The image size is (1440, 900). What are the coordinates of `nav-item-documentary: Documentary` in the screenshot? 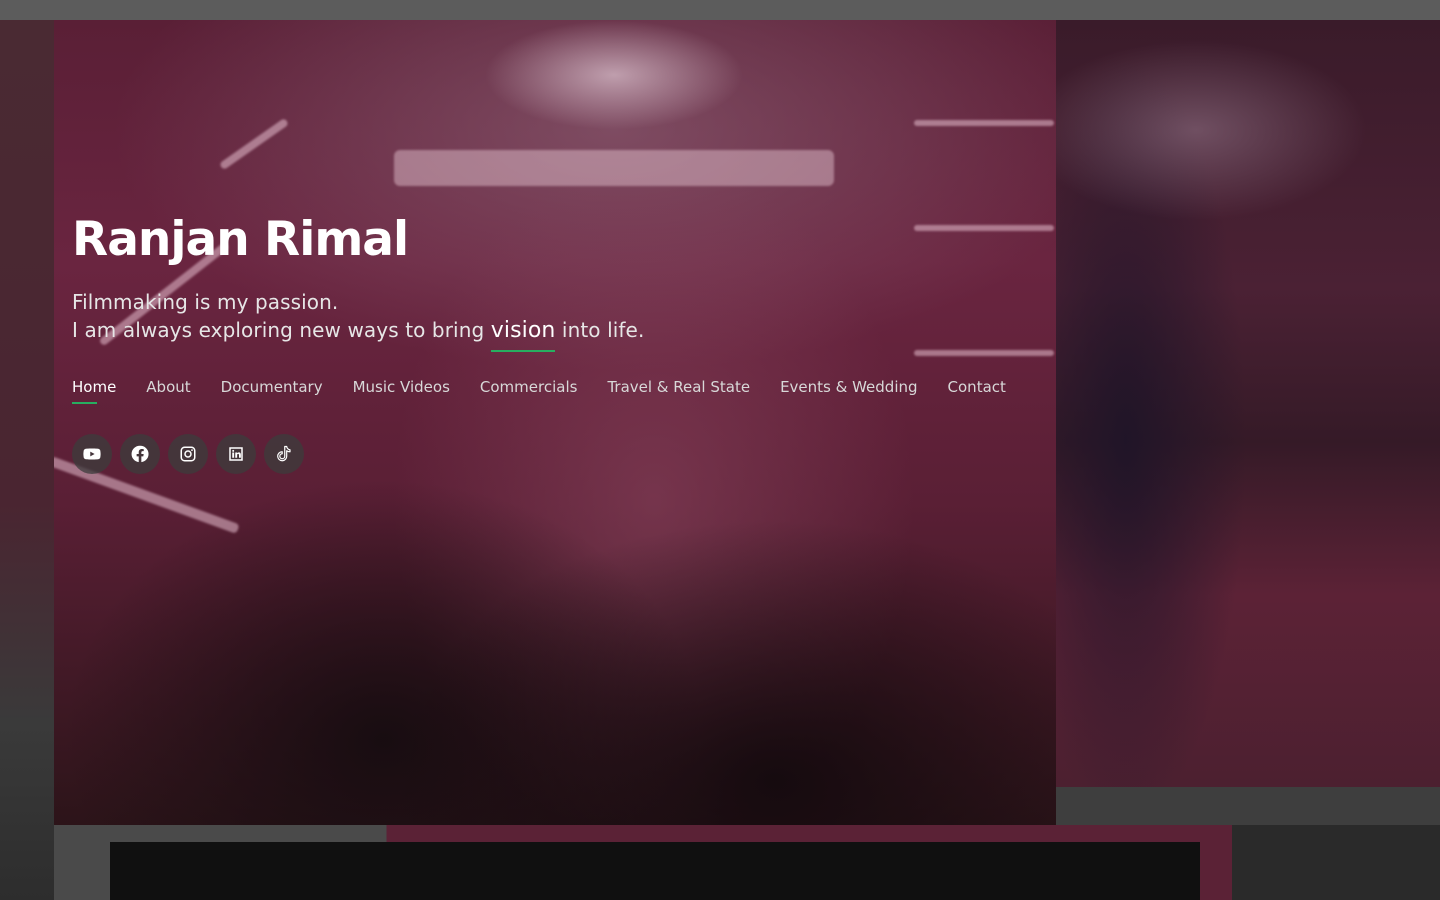 It's located at (272, 387).